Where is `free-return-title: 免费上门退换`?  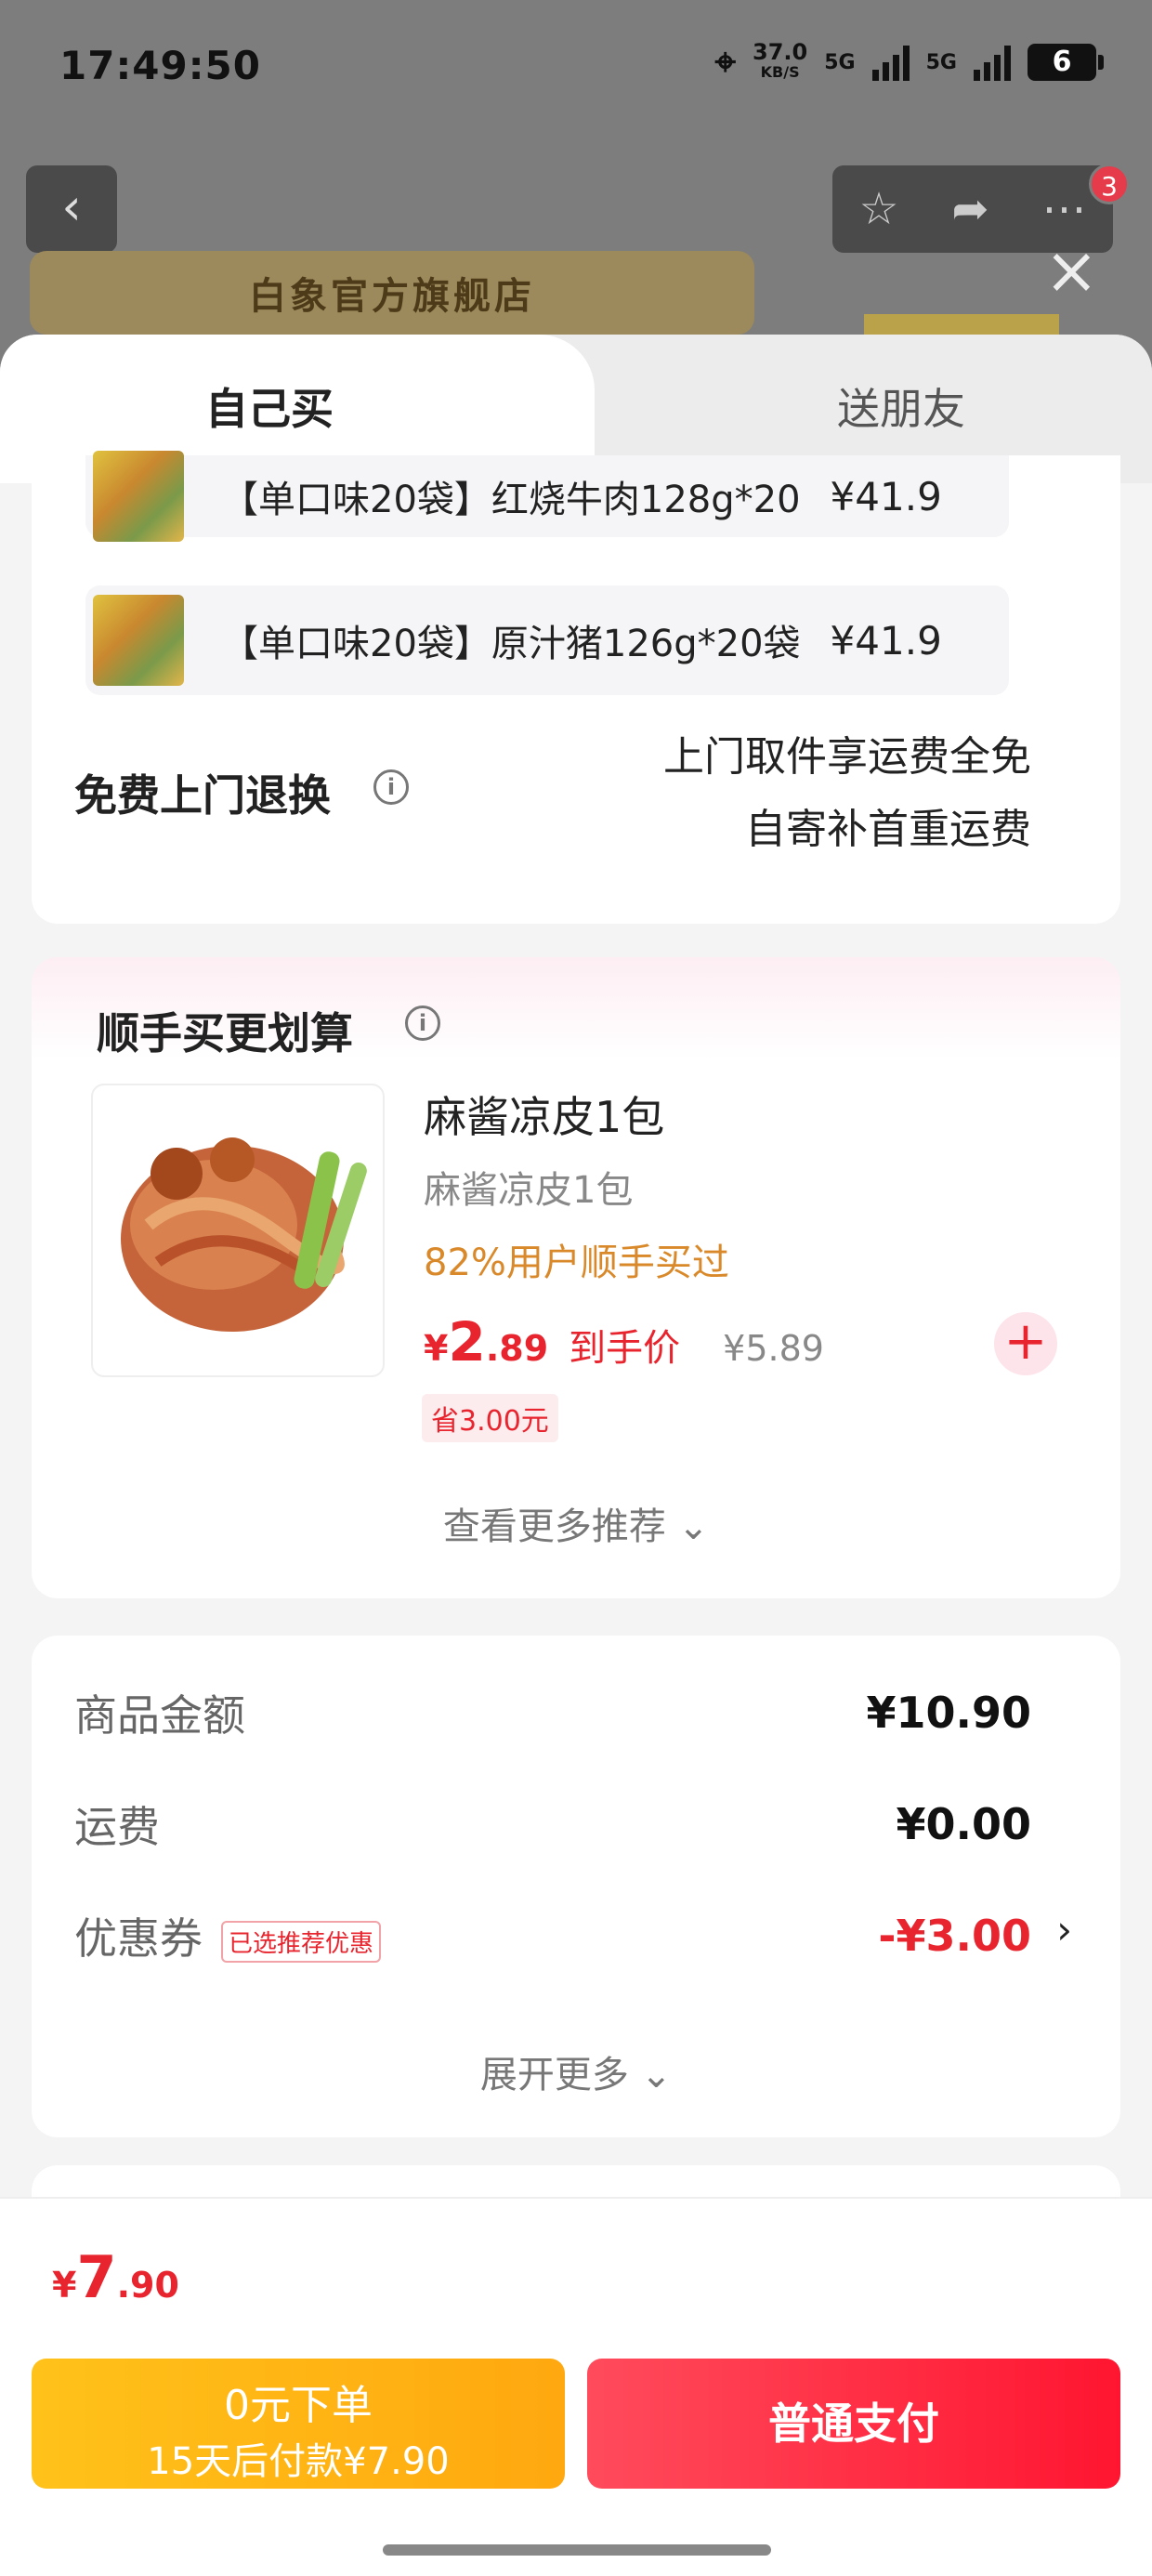 free-return-title: 免费上门退换 is located at coordinates (202, 795).